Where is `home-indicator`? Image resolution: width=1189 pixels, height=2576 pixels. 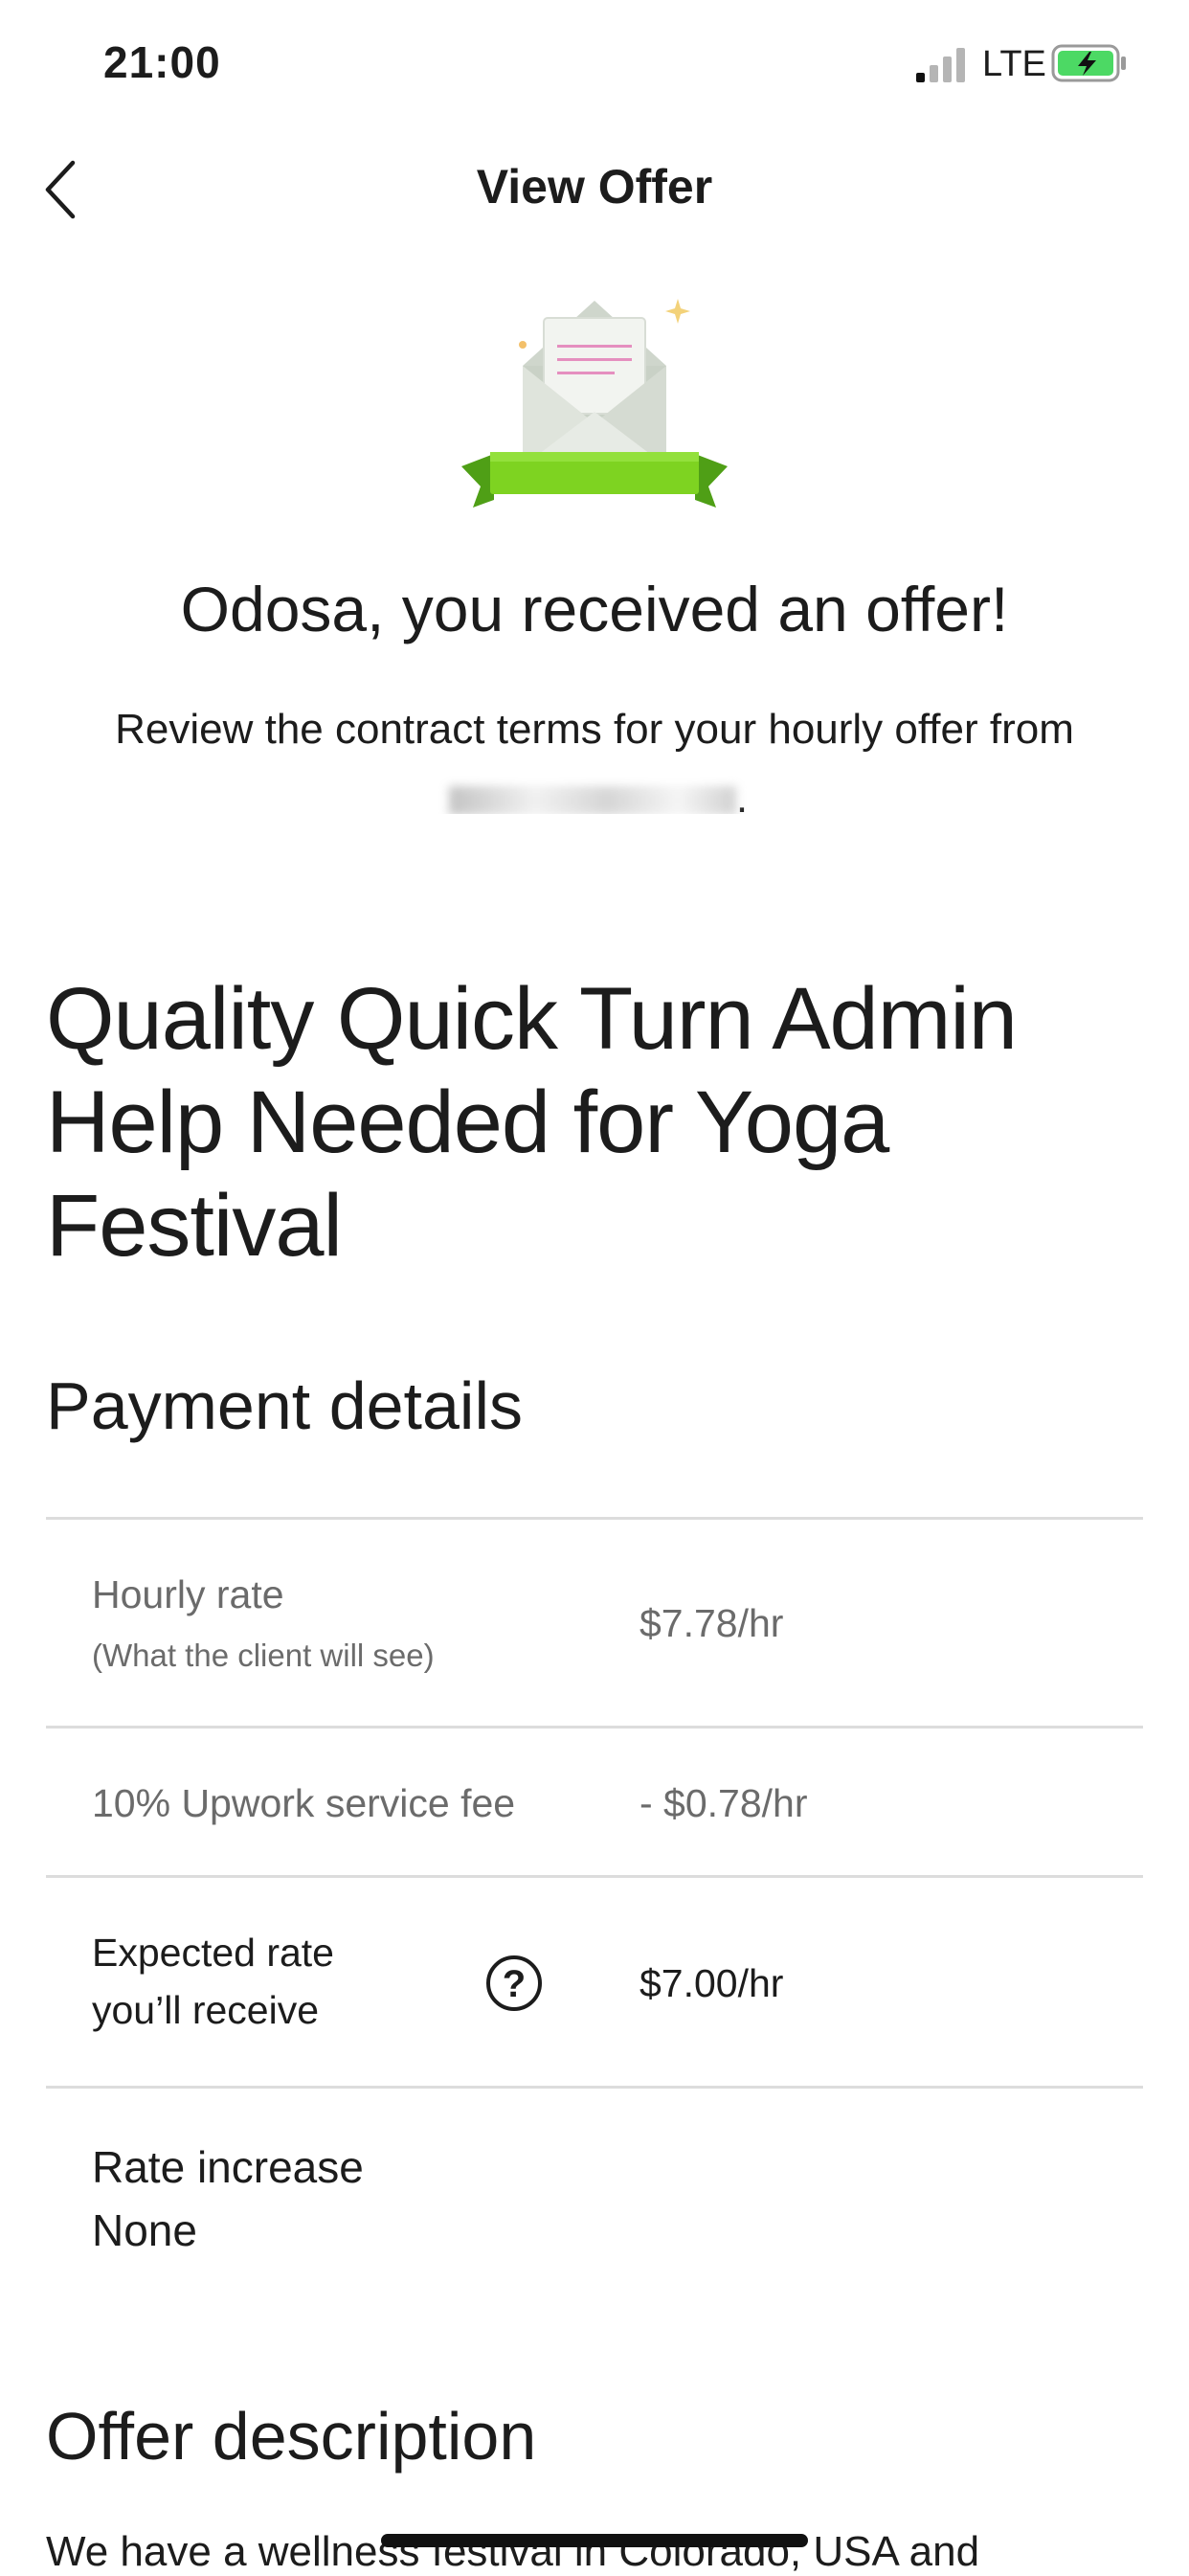
home-indicator is located at coordinates (594, 2540).